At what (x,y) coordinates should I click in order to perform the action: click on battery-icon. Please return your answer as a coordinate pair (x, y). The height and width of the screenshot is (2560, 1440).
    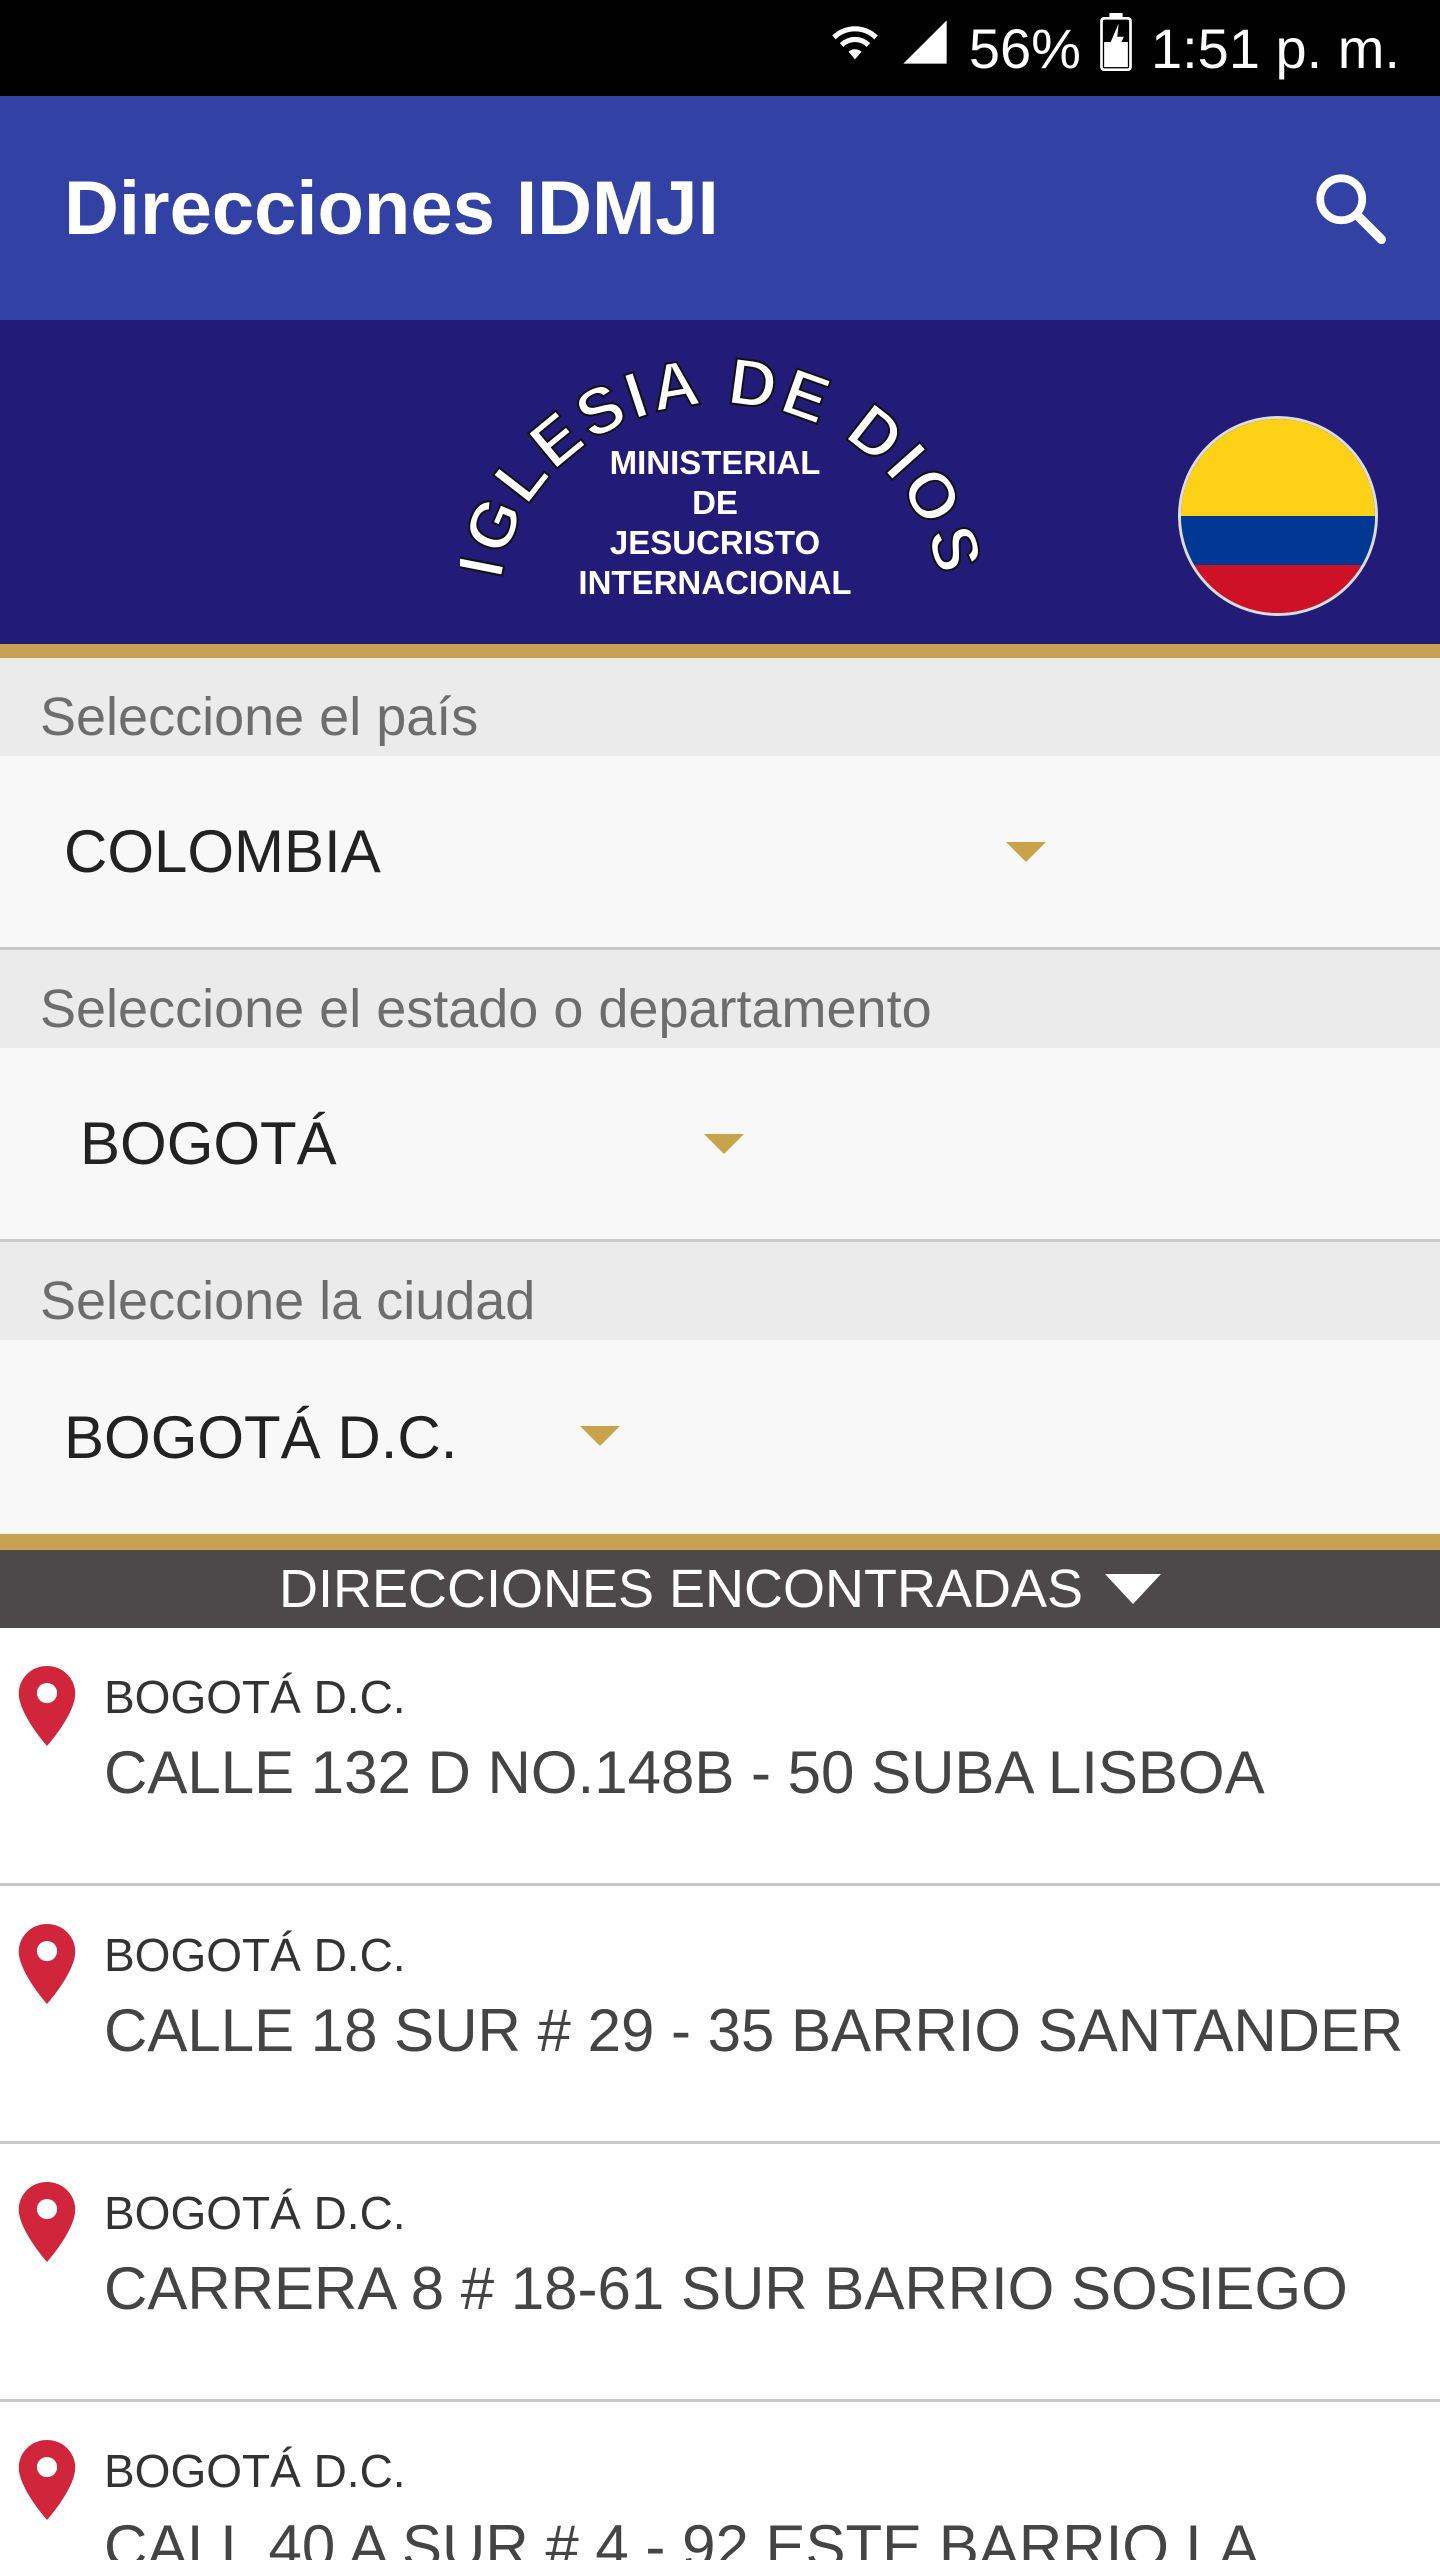
    Looking at the image, I should click on (1116, 48).